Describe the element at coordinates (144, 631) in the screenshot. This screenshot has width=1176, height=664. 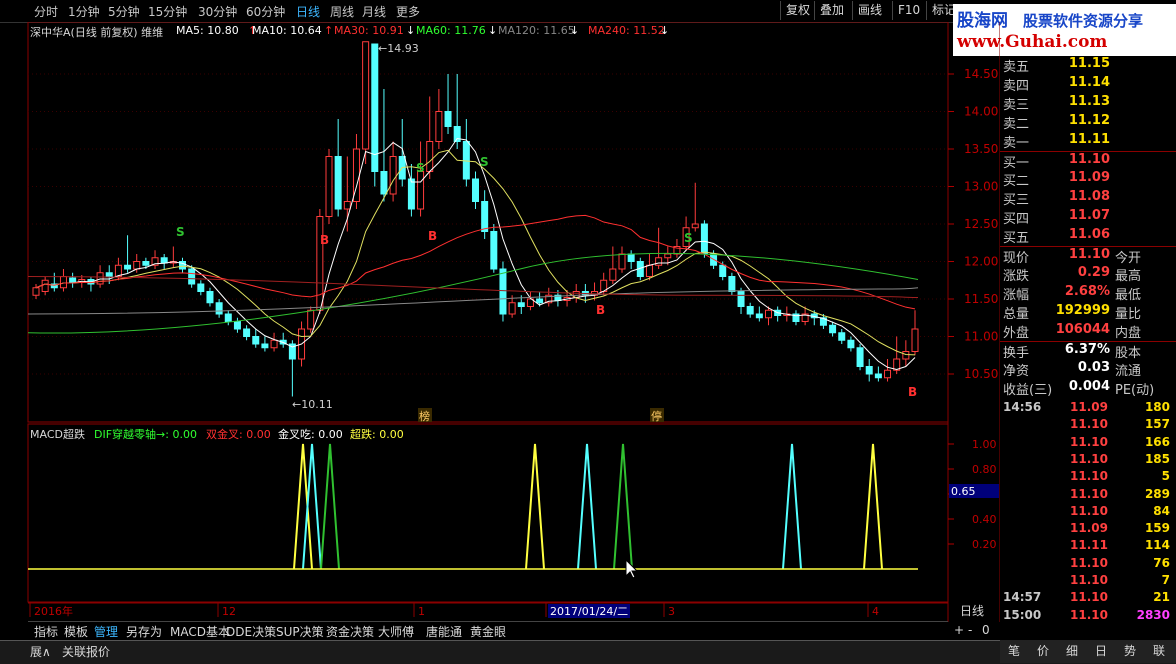
I see `indicator-tab-3: 另存为` at that location.